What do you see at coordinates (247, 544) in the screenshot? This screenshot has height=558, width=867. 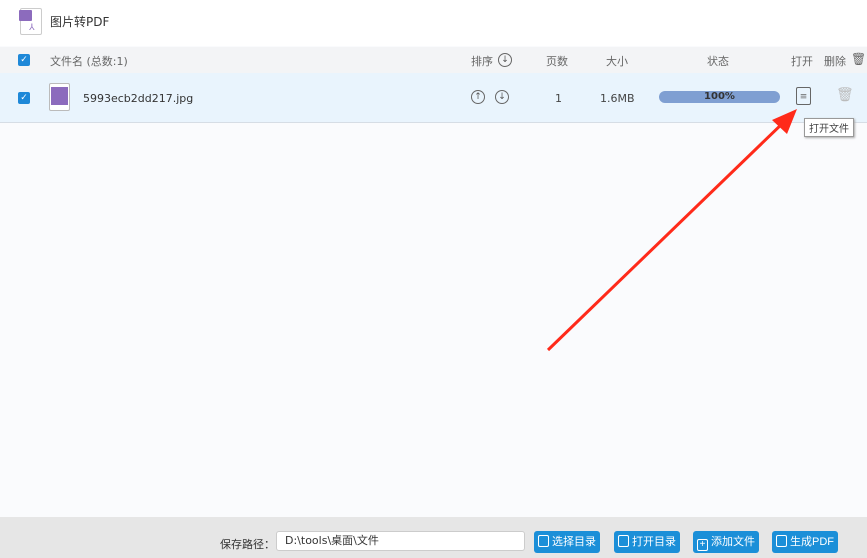 I see `save-path-label: 保存路径：` at bounding box center [247, 544].